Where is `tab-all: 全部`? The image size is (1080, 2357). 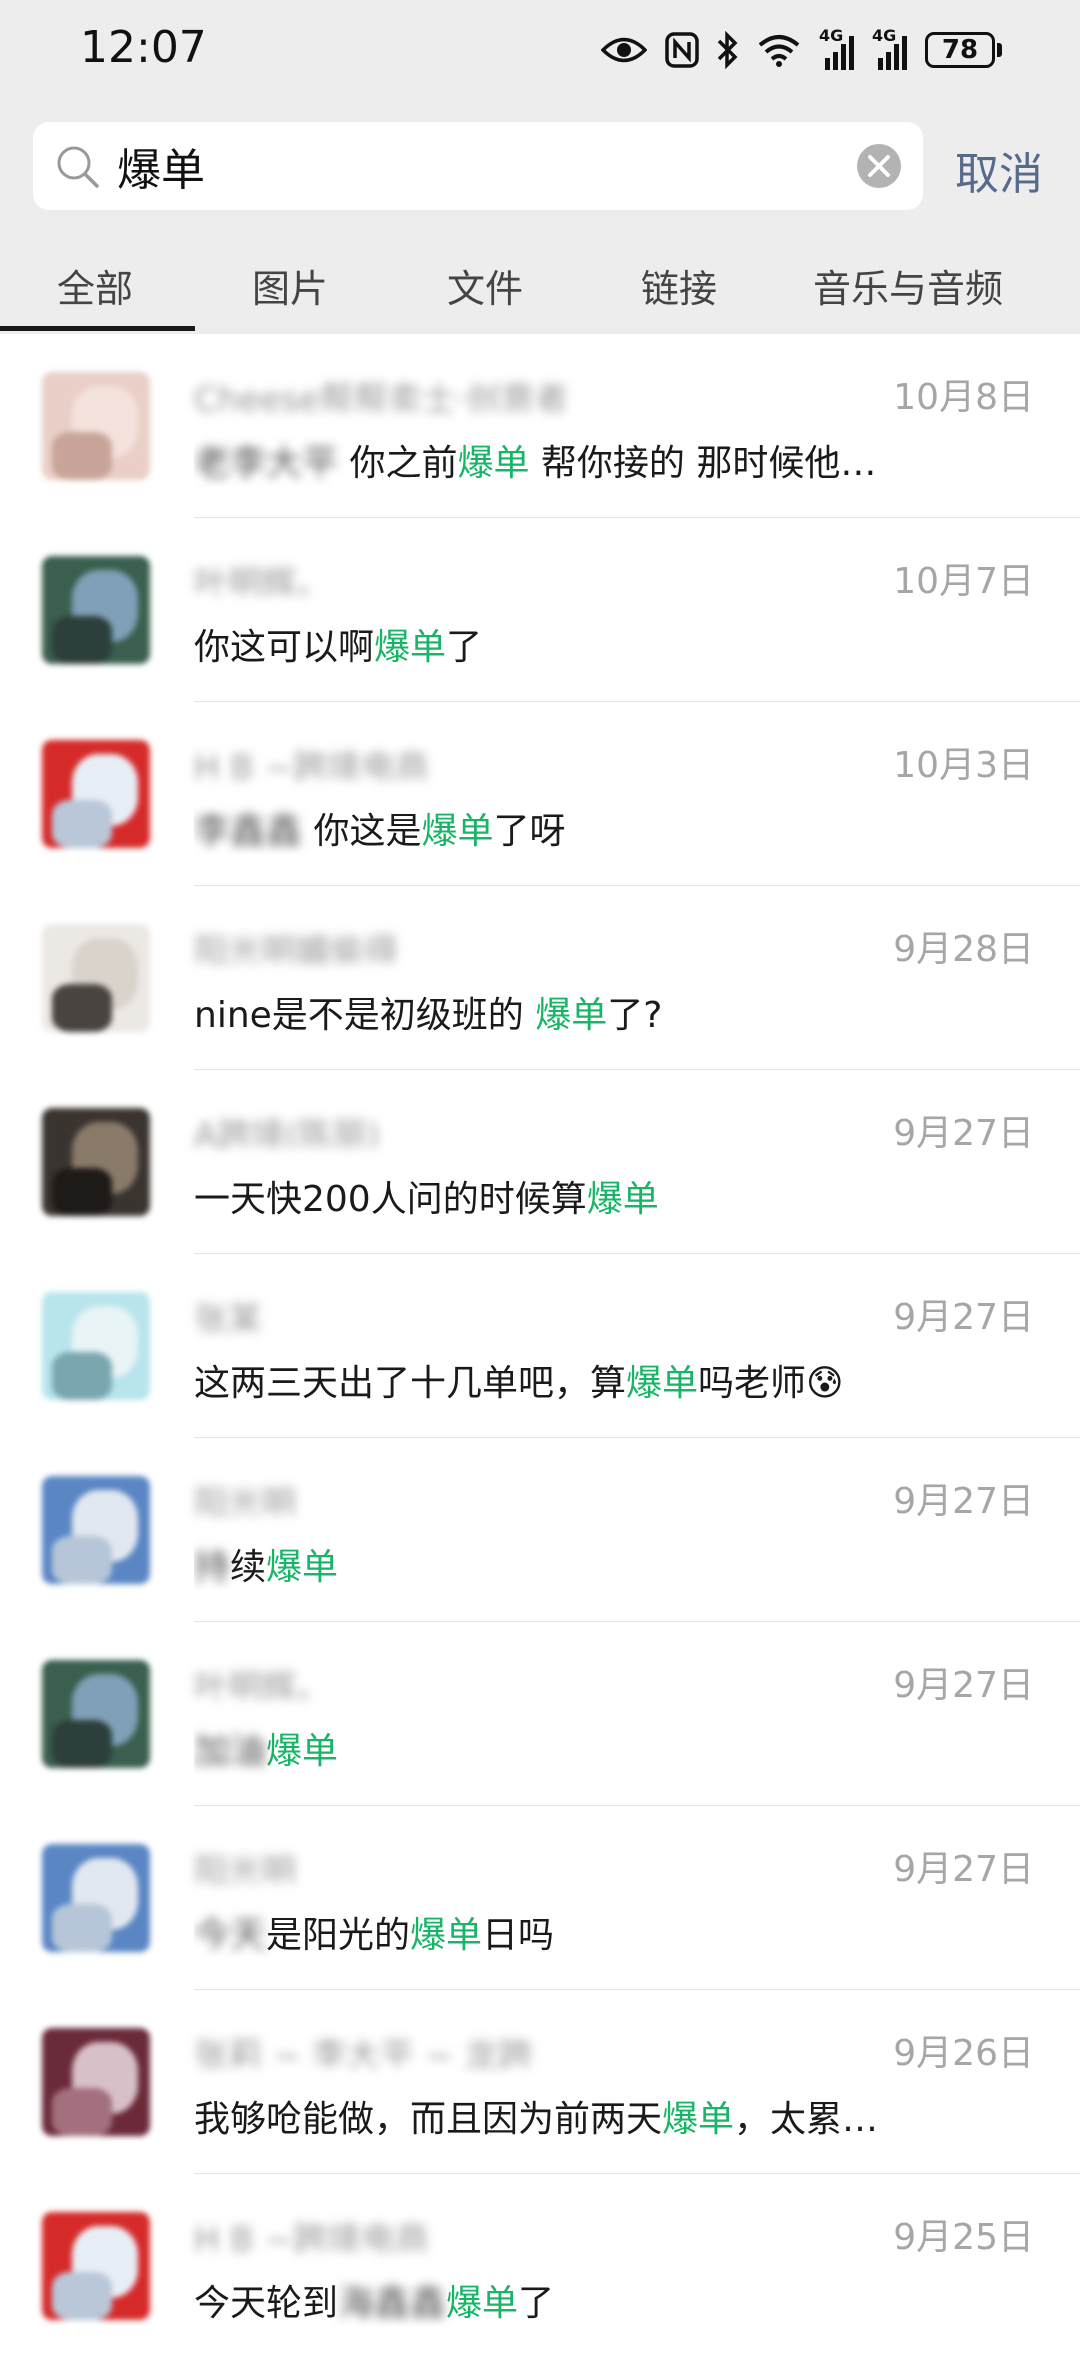 tab-all: 全部 is located at coordinates (95, 285).